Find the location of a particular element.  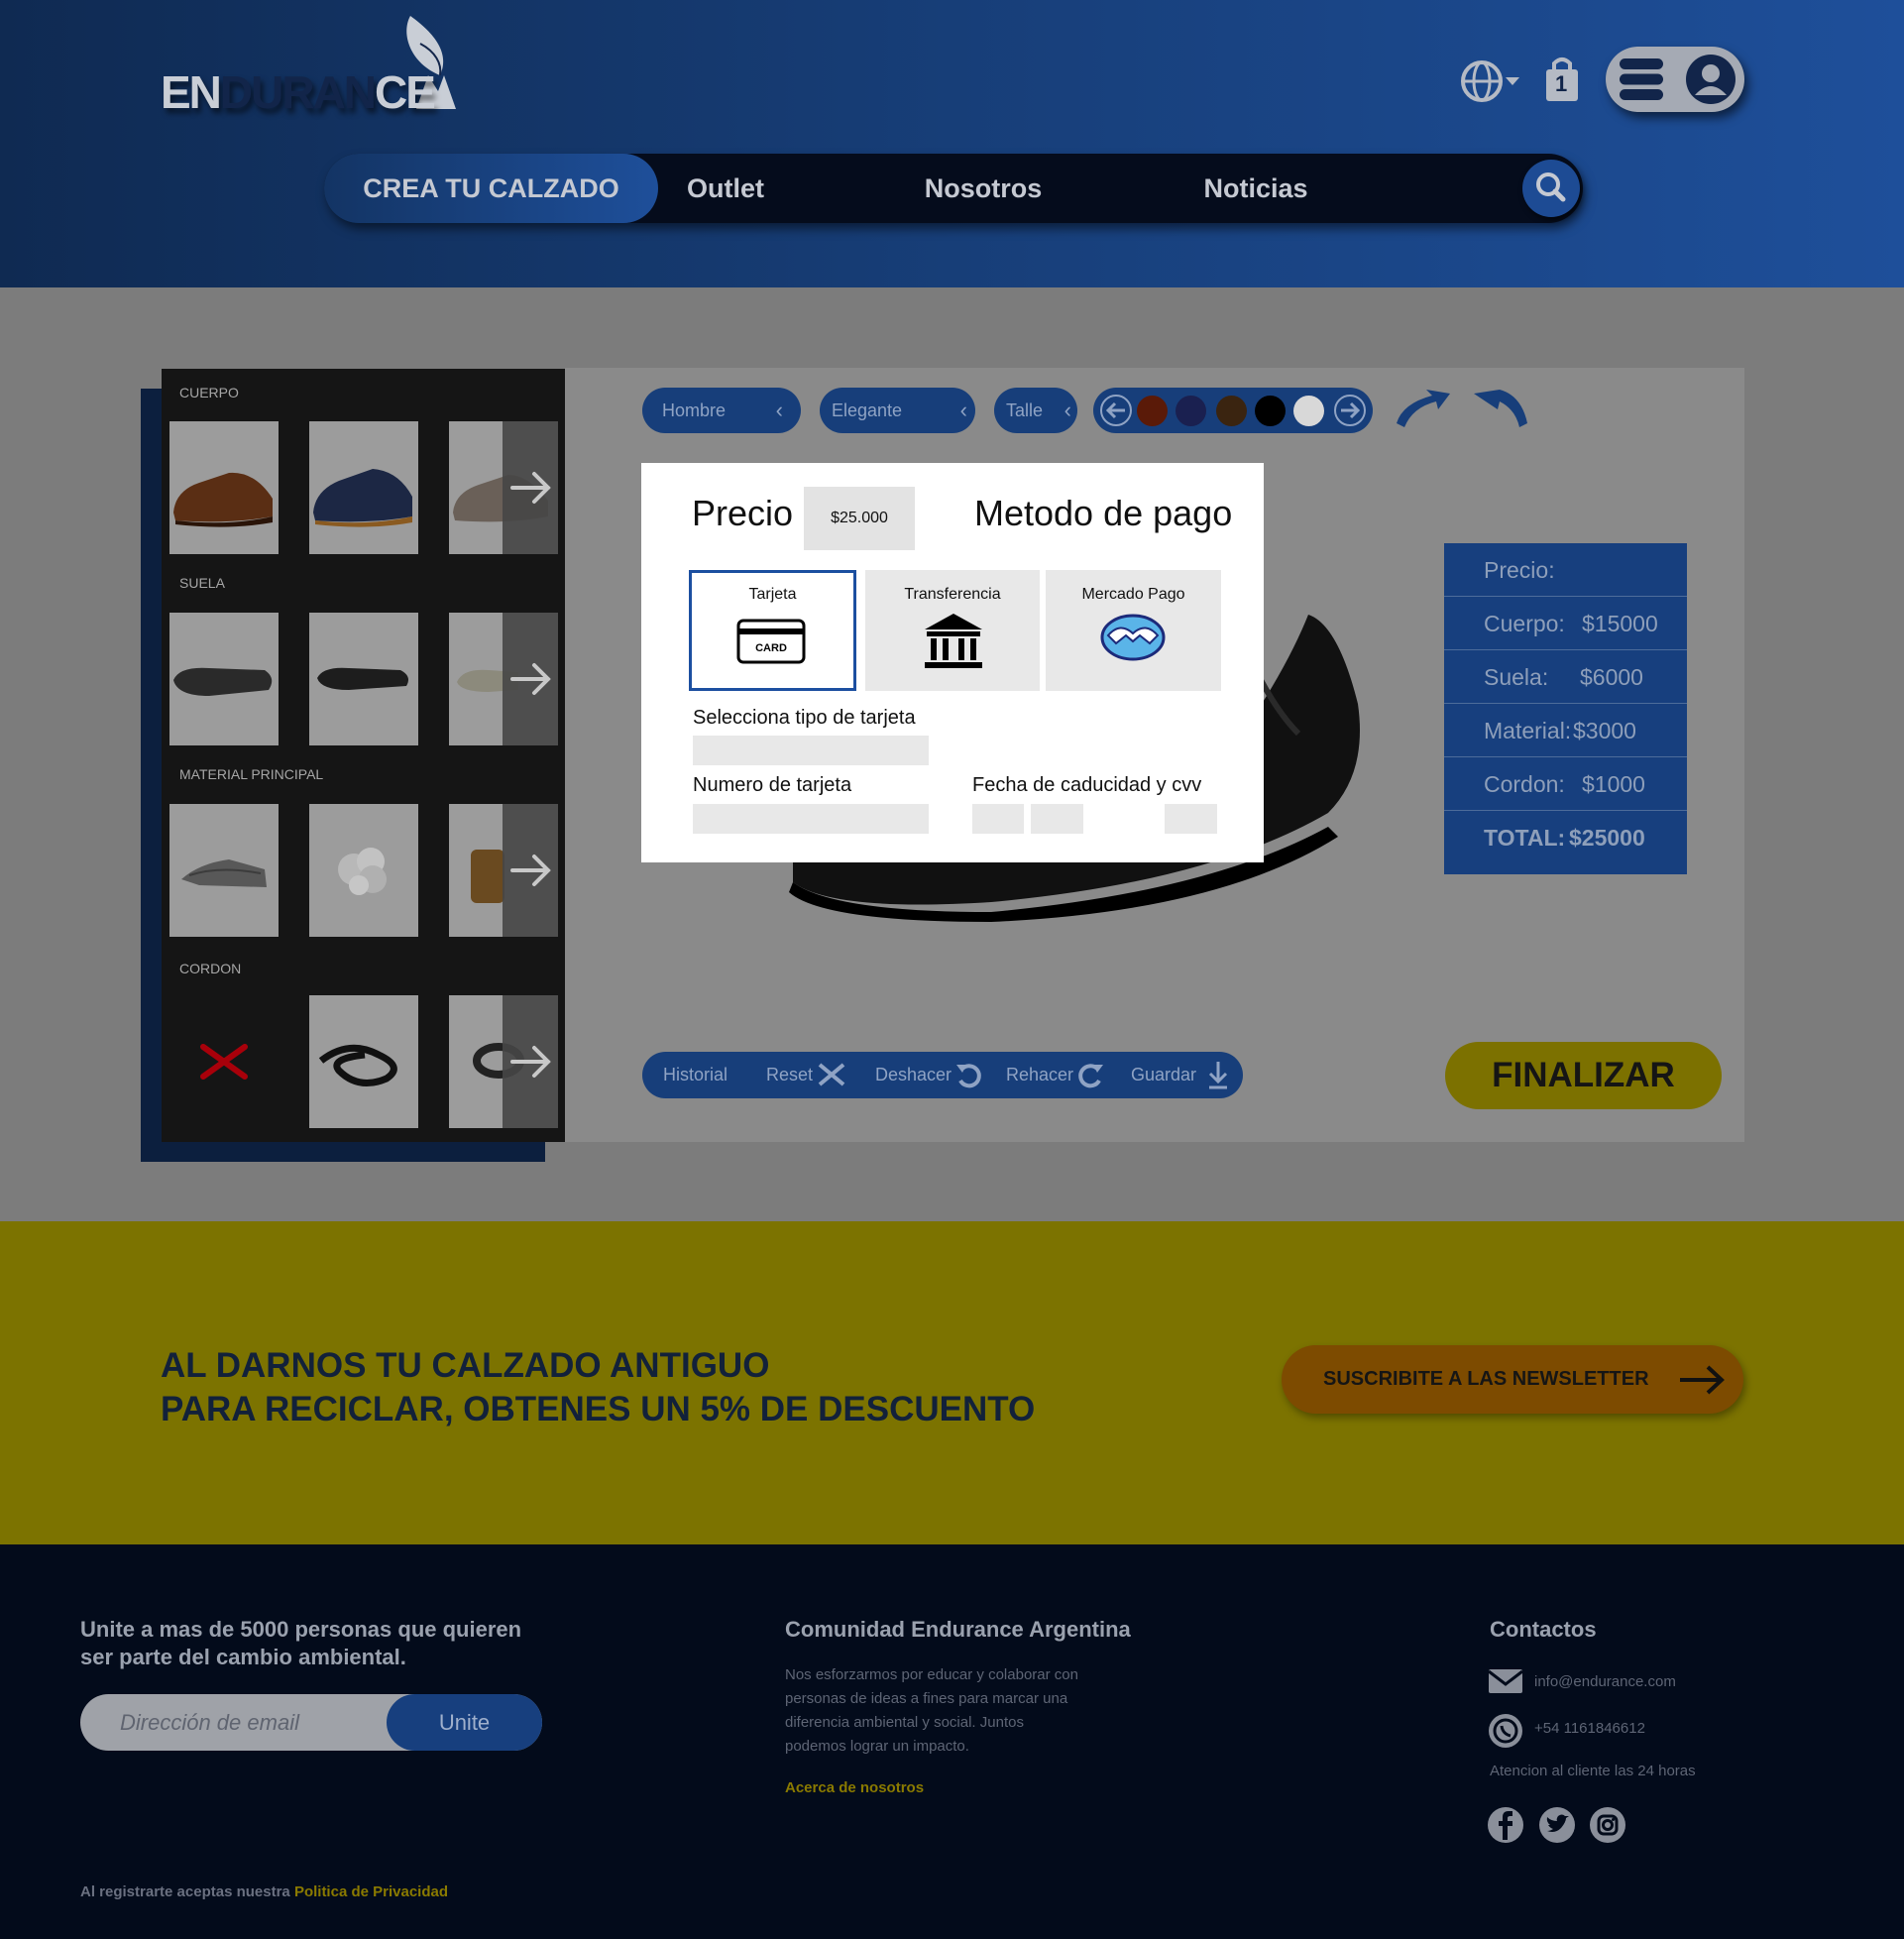

price-label: Cuerpo: is located at coordinates (1524, 623).